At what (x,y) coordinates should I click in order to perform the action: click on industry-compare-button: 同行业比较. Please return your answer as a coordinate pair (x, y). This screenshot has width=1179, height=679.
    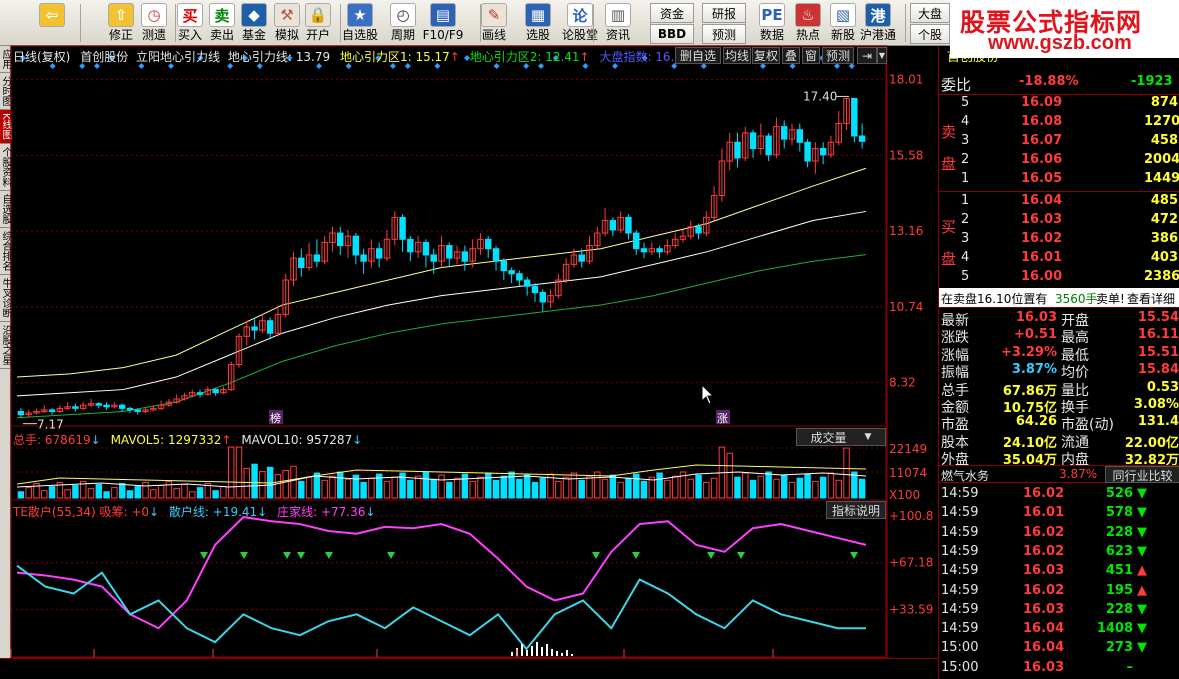
    Looking at the image, I should click on (1142, 474).